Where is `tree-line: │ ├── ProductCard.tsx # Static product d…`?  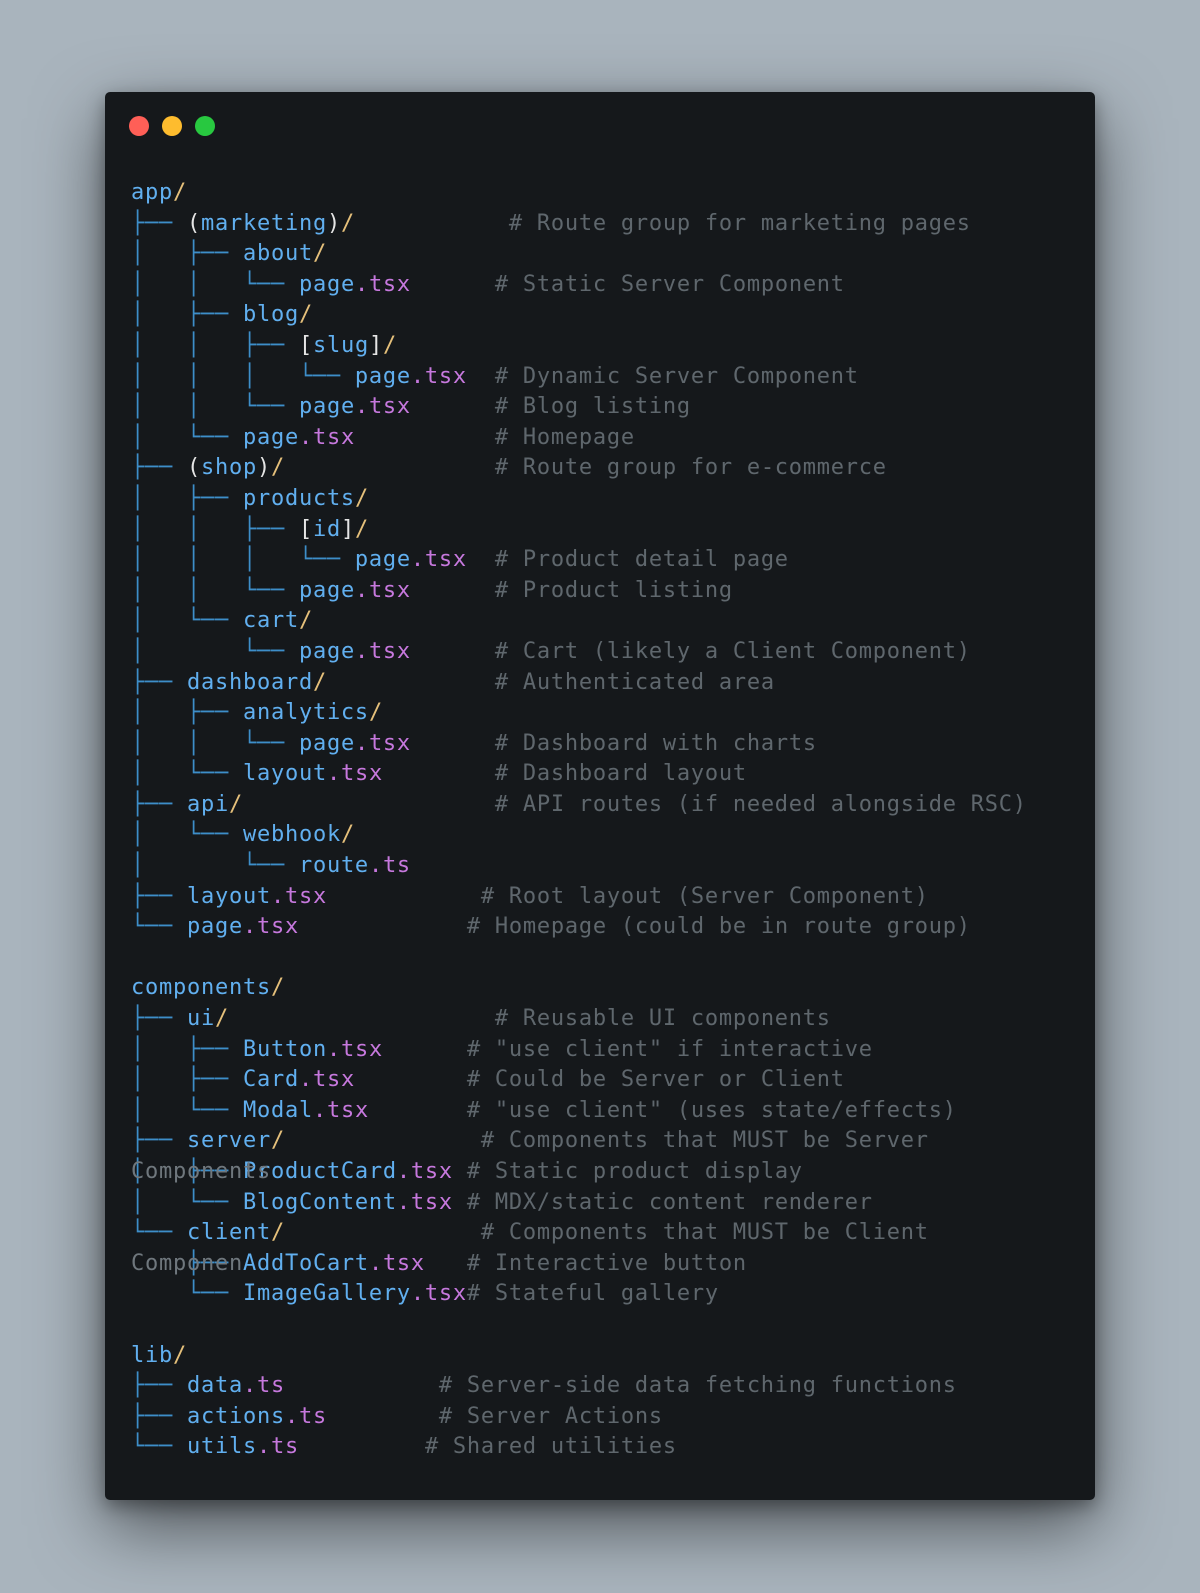
tree-line: │ ├── ProductCard.tsx # Static product d… is located at coordinates (608, 1172).